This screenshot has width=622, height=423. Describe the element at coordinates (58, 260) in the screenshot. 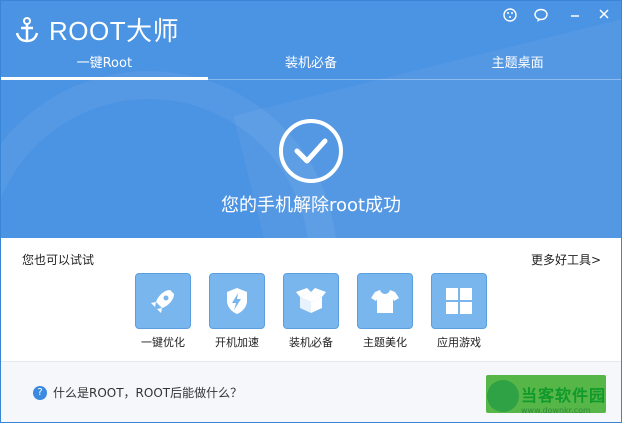

I see `try-section-title: 您也可以试试` at that location.